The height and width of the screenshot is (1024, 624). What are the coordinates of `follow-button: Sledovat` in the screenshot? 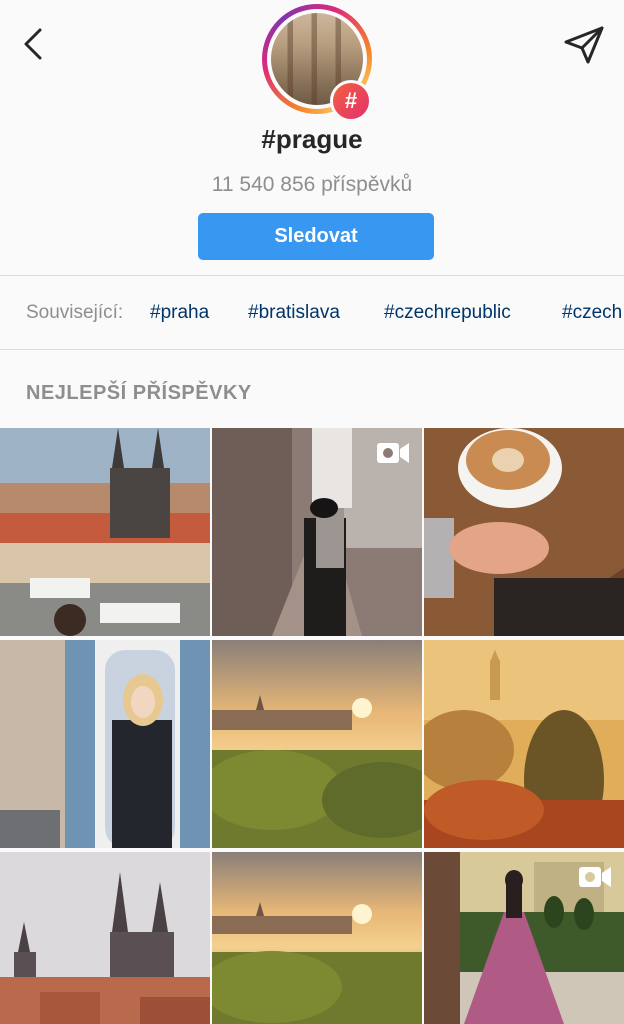 It's located at (316, 236).